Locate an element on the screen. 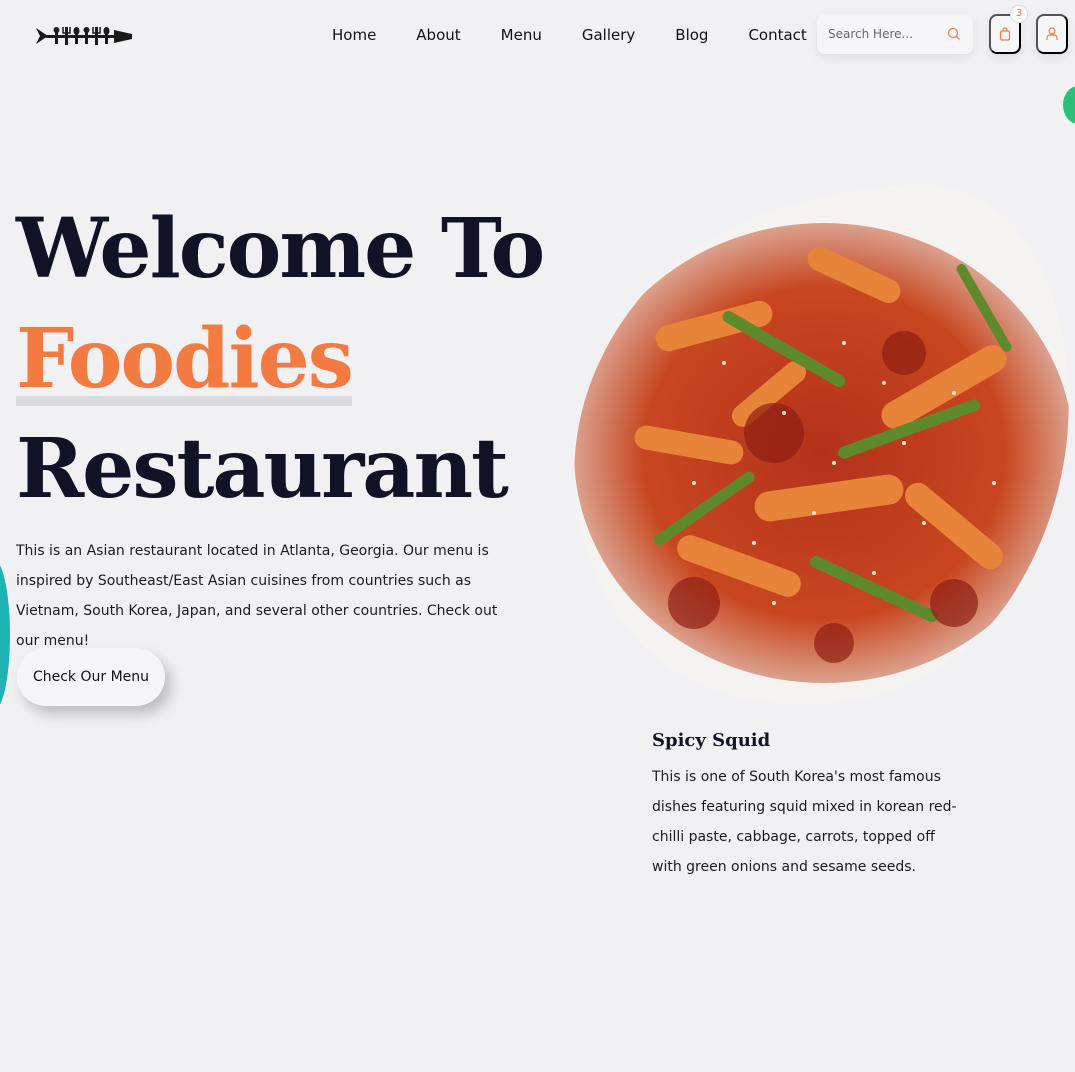  nav-blog: Blog is located at coordinates (691, 35).